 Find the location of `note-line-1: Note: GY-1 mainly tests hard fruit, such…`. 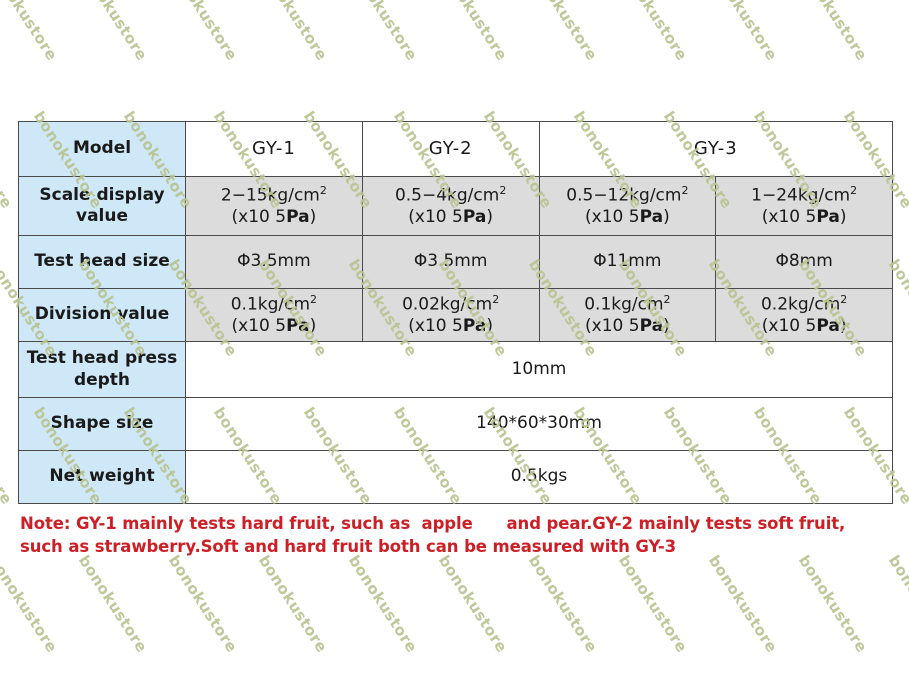

note-line-1: Note: GY-1 mainly tests hard fruit, such… is located at coordinates (433, 523).